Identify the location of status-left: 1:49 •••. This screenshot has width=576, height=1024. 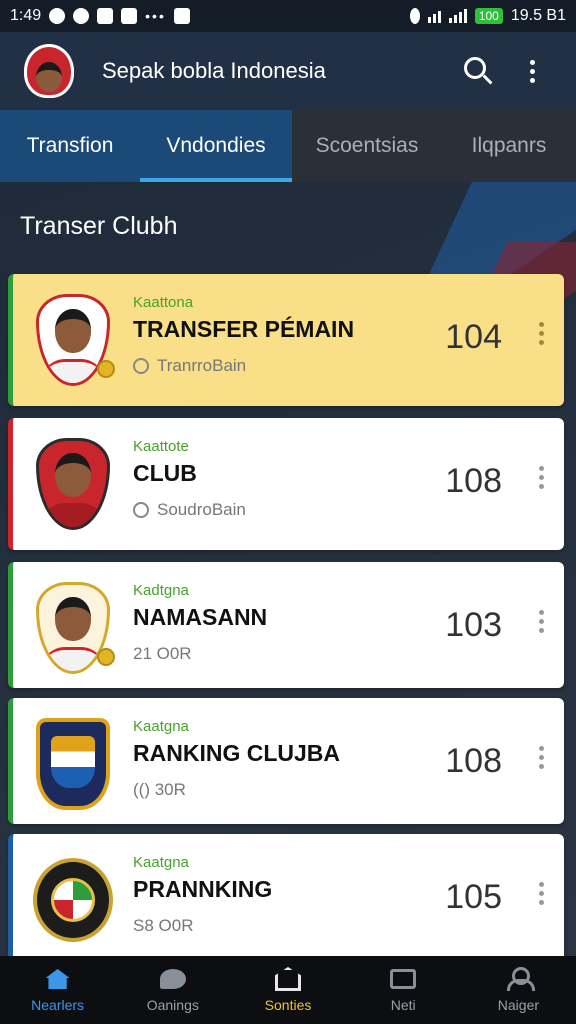
(100, 16).